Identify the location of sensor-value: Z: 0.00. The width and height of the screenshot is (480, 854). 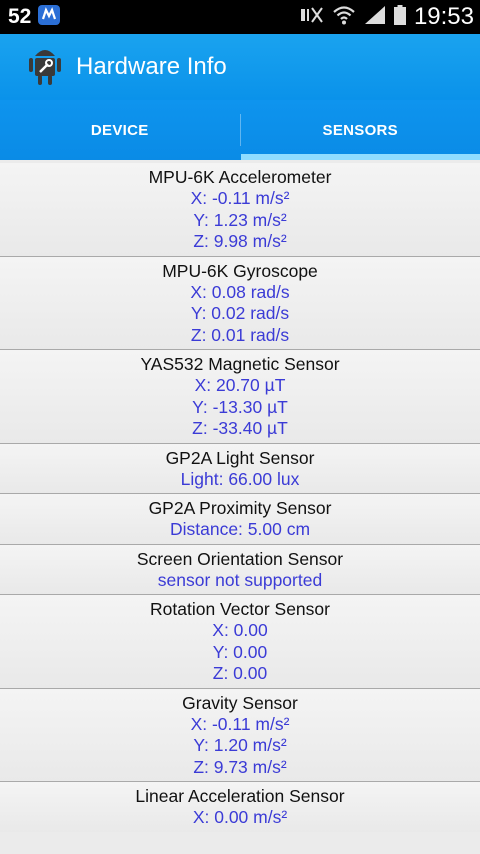
(240, 673).